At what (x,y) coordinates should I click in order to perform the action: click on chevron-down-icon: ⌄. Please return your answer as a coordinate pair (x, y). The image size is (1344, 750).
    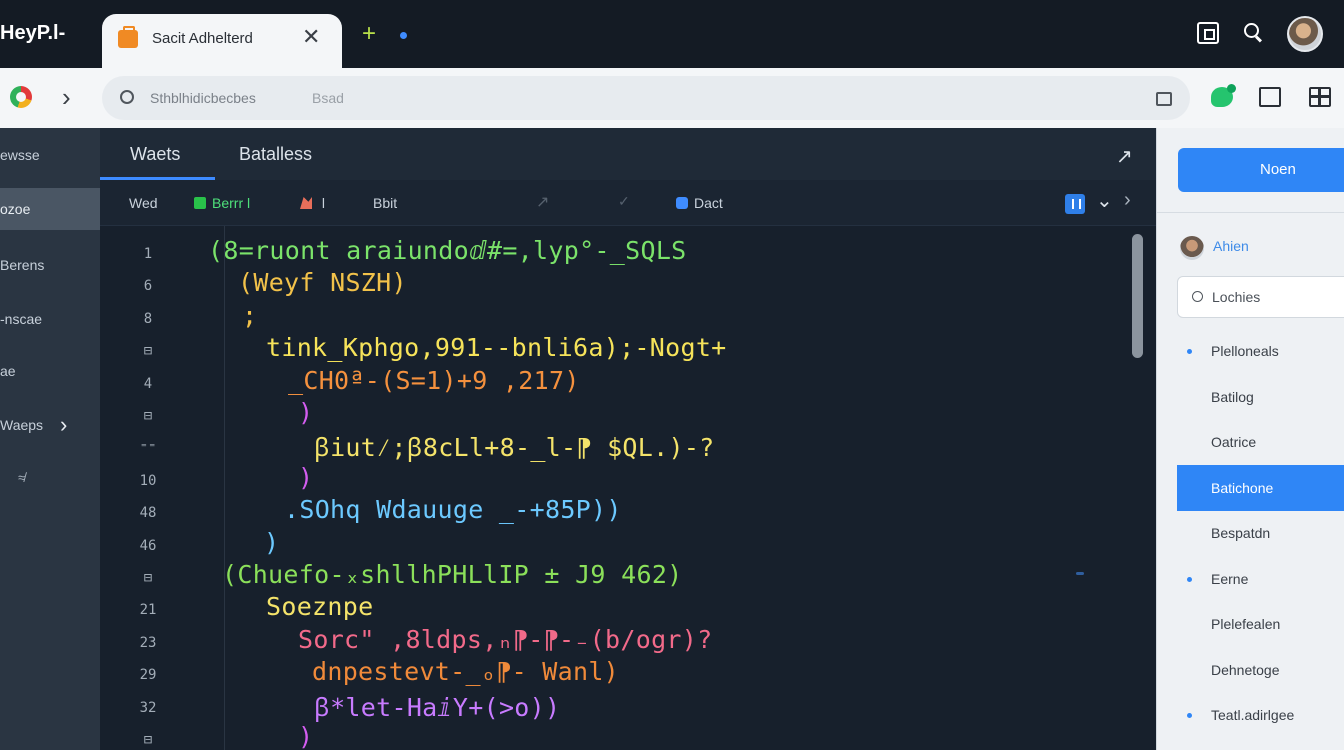
    Looking at the image, I should click on (1104, 200).